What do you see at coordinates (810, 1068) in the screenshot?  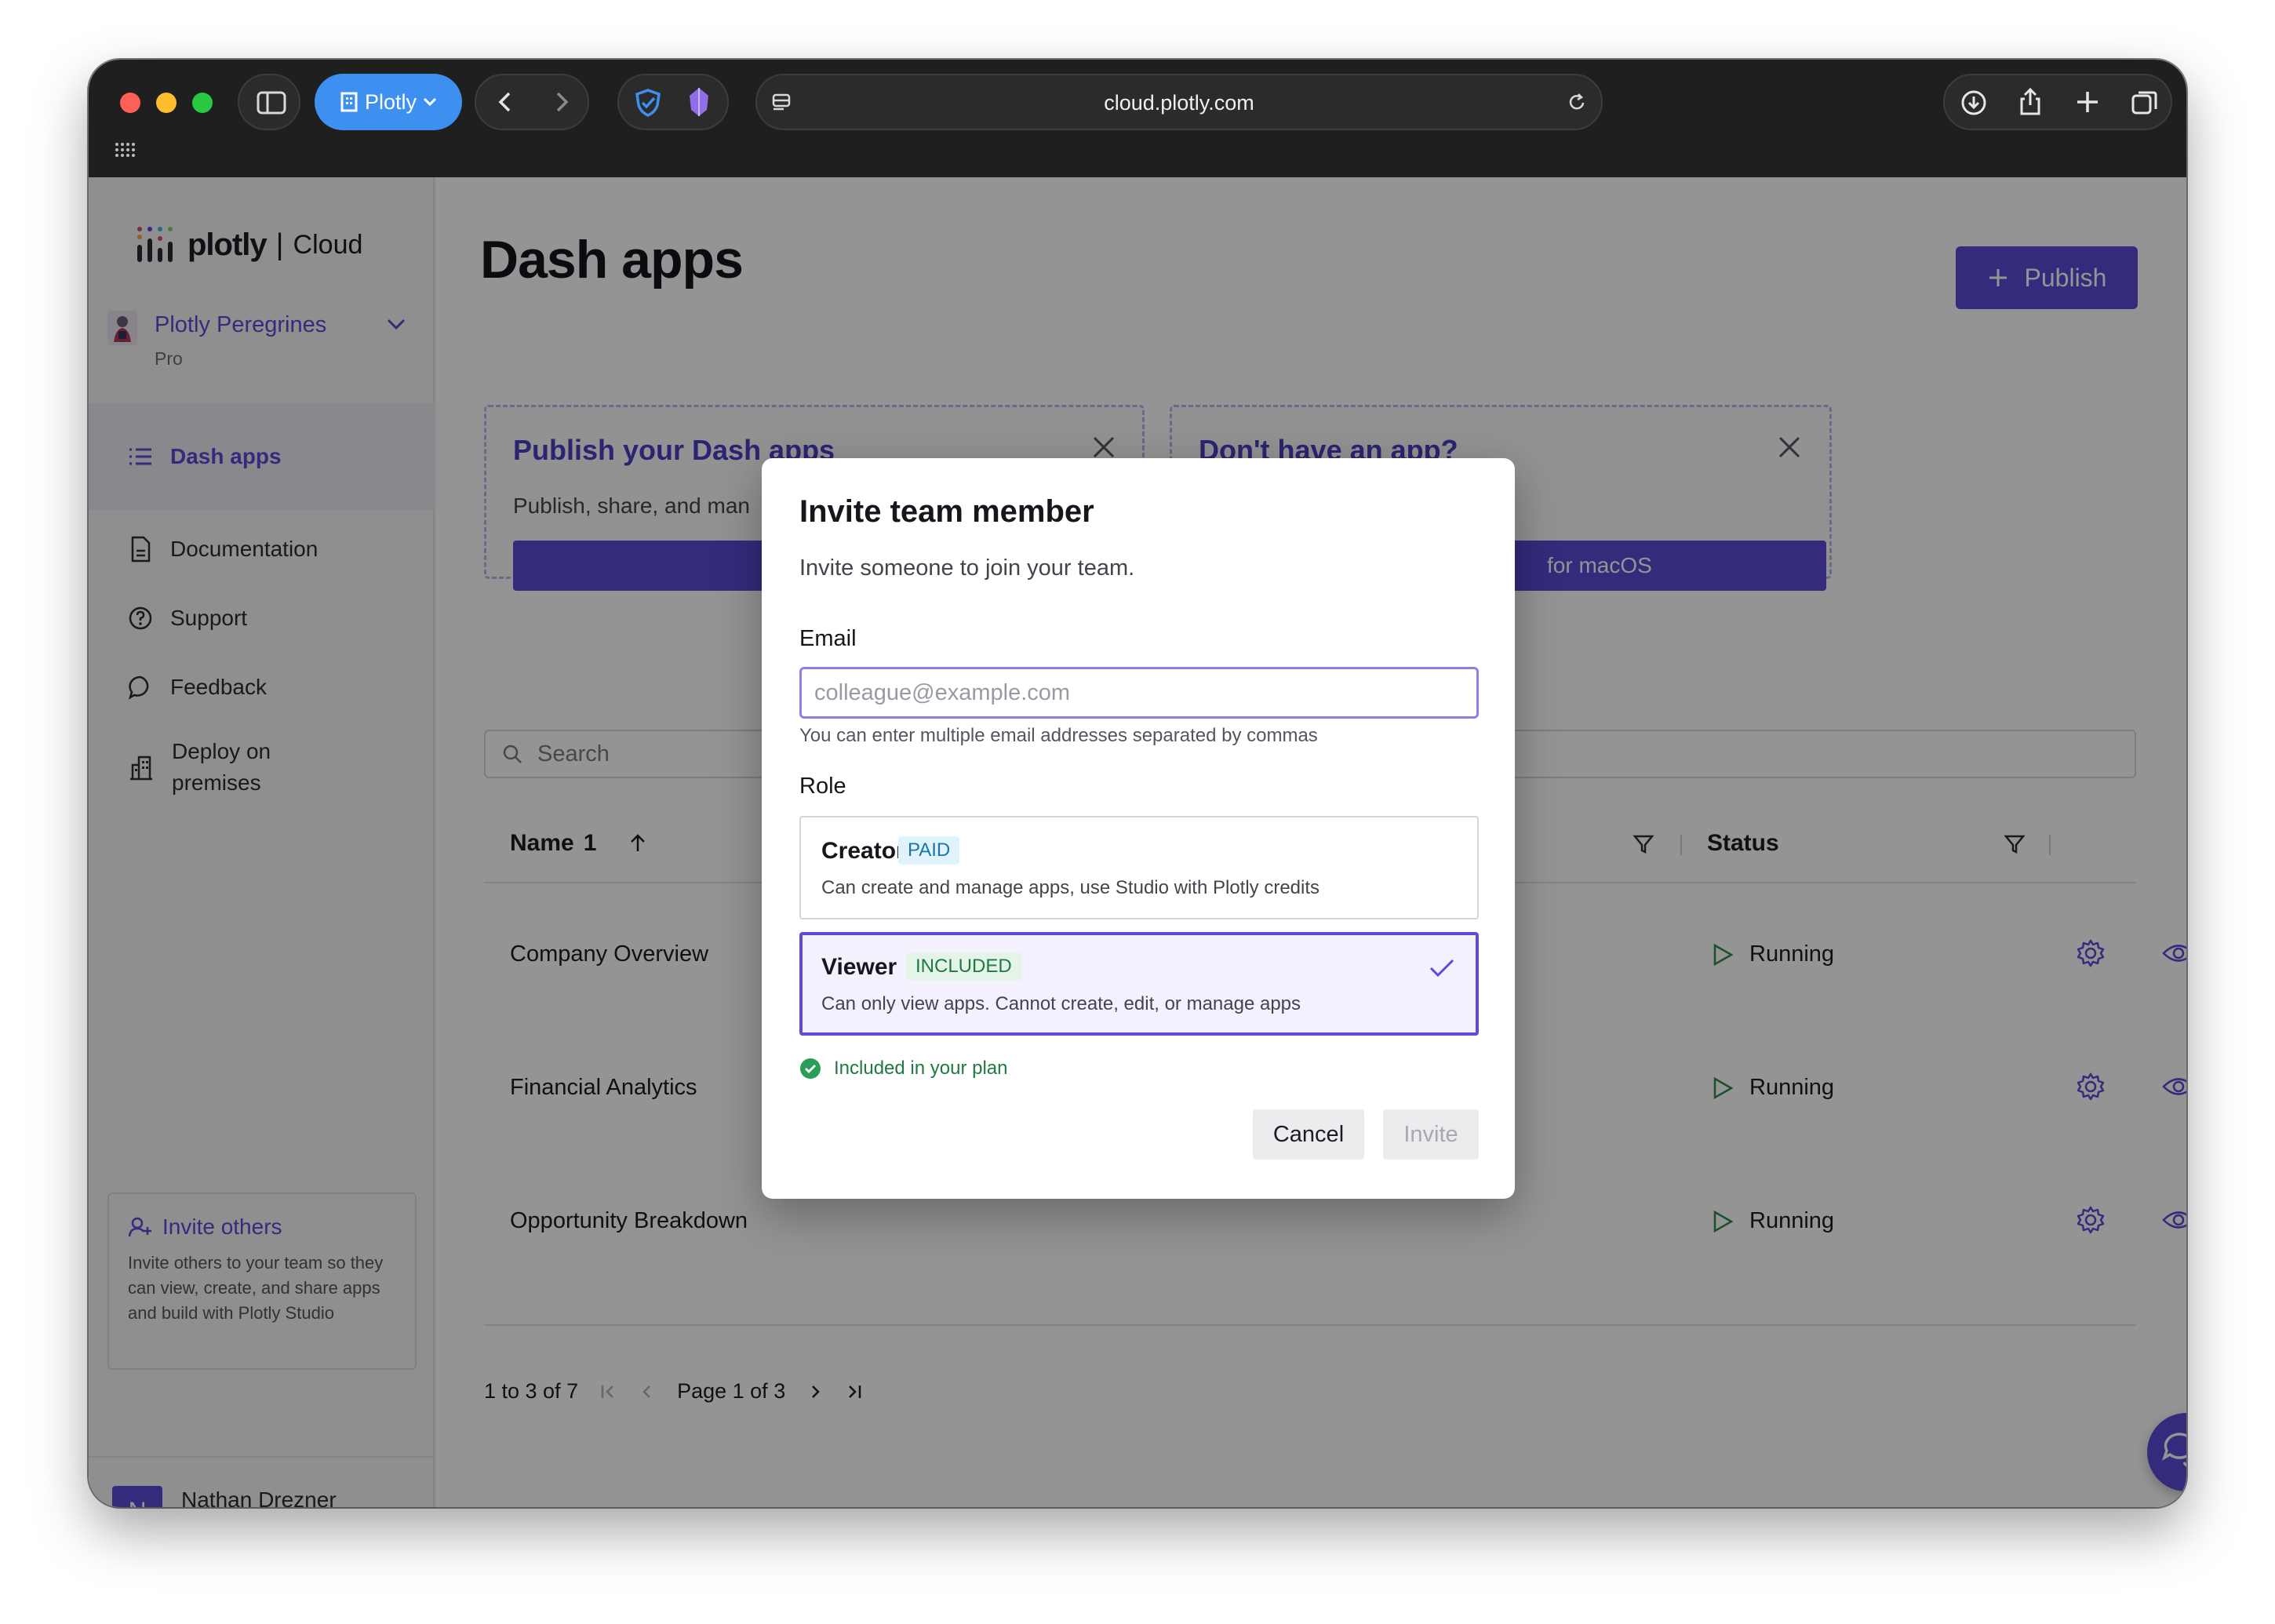 I see `check-circle-icon` at bounding box center [810, 1068].